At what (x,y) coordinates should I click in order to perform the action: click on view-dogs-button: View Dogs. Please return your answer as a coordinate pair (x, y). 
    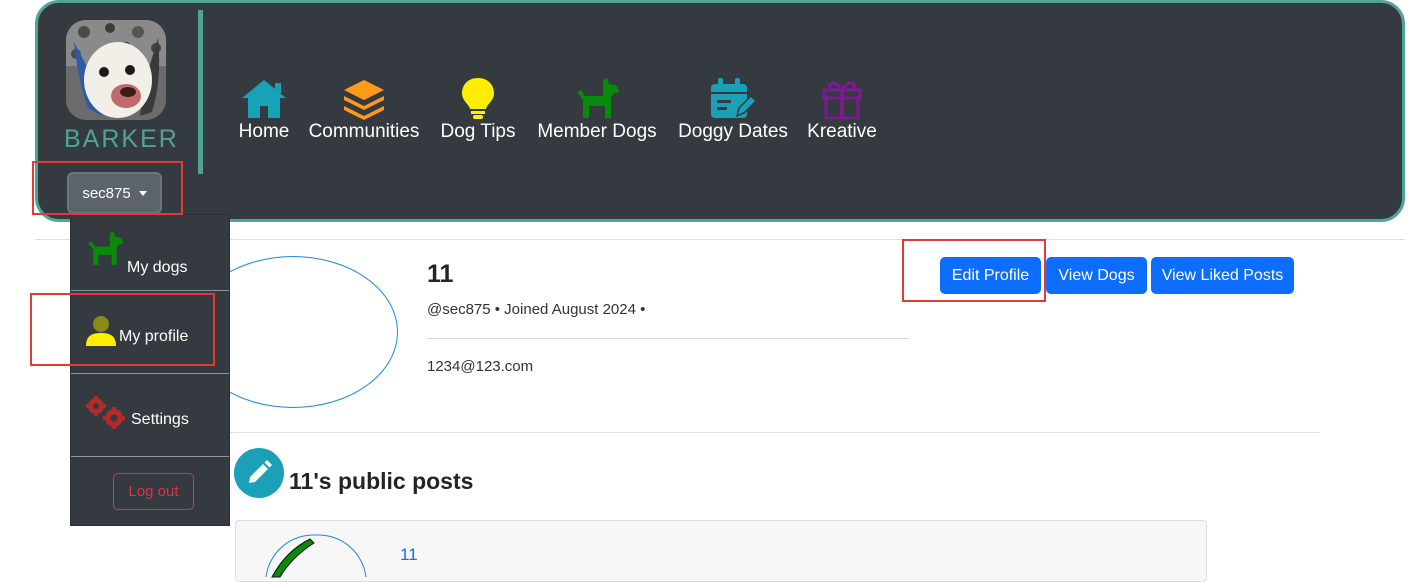
    Looking at the image, I should click on (1096, 275).